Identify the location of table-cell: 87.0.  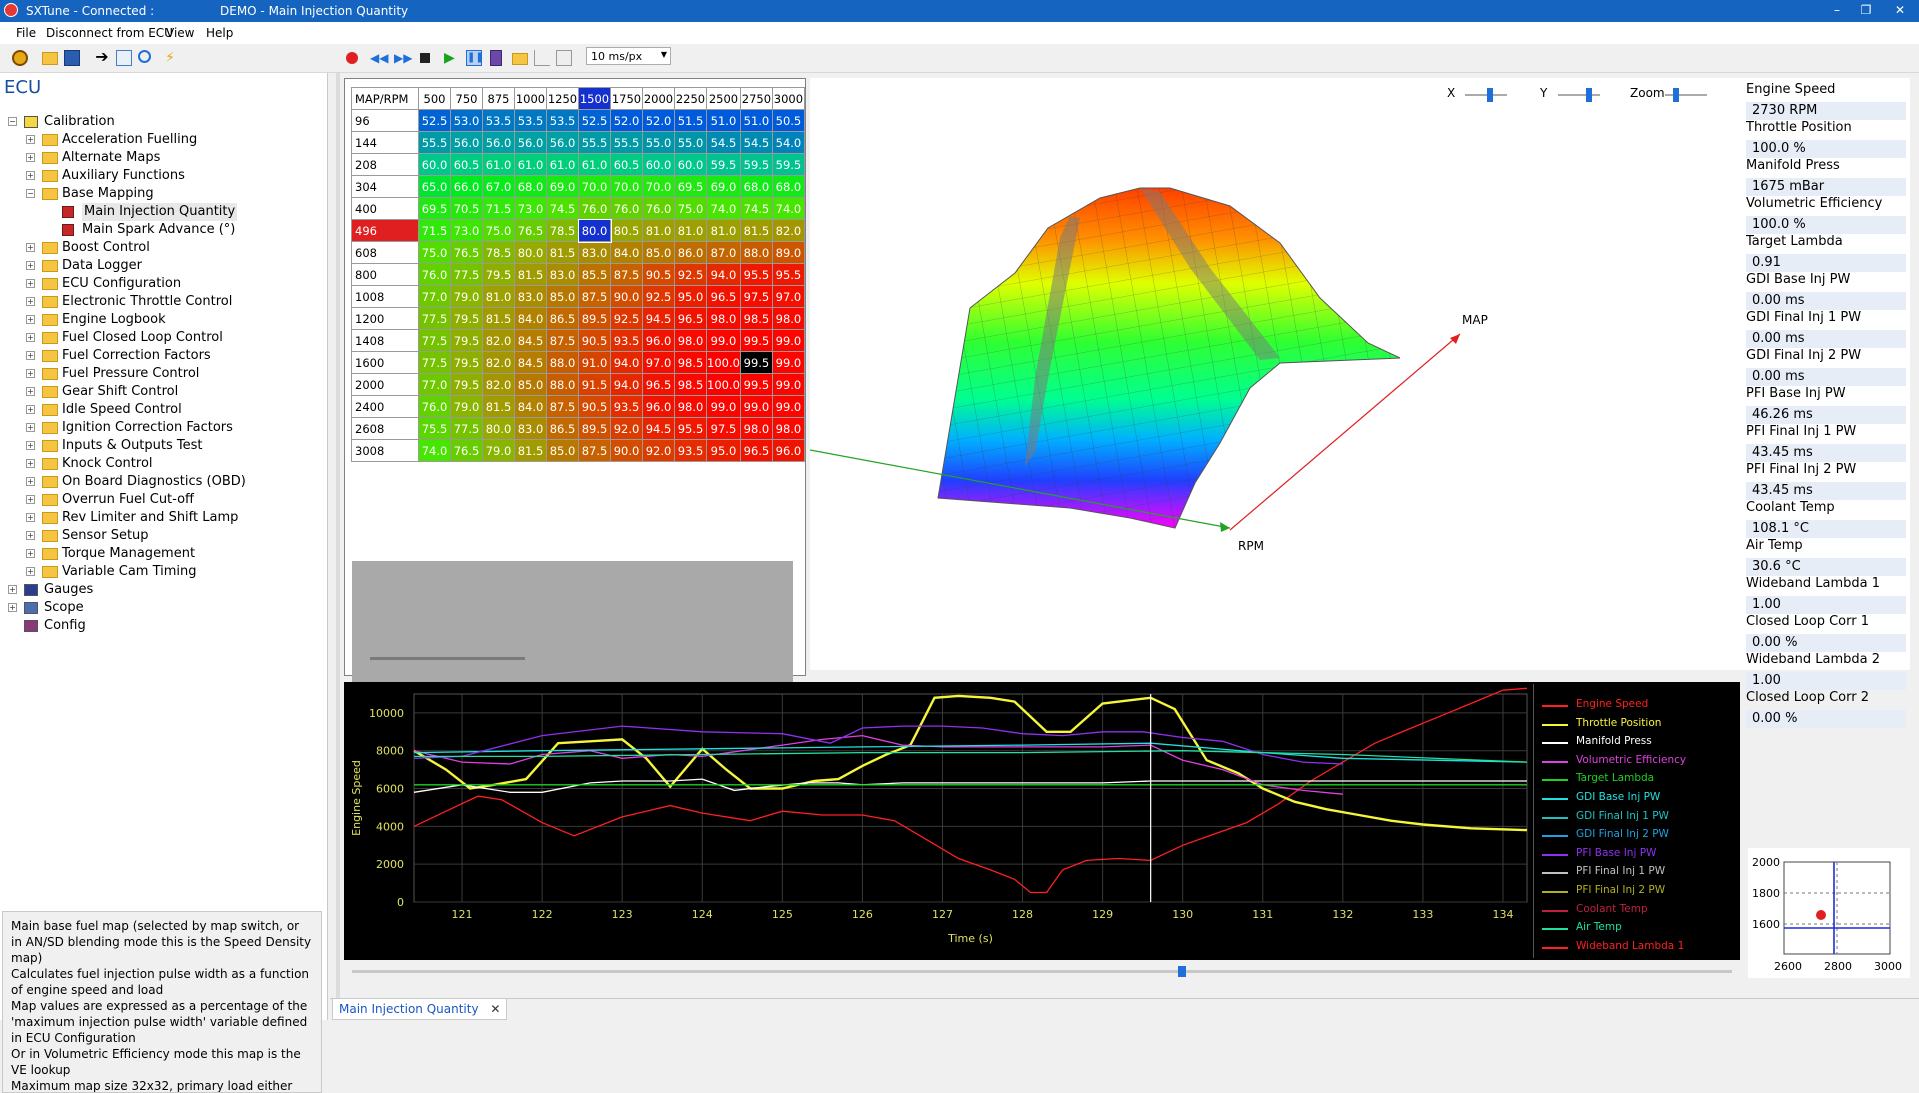
(723, 252).